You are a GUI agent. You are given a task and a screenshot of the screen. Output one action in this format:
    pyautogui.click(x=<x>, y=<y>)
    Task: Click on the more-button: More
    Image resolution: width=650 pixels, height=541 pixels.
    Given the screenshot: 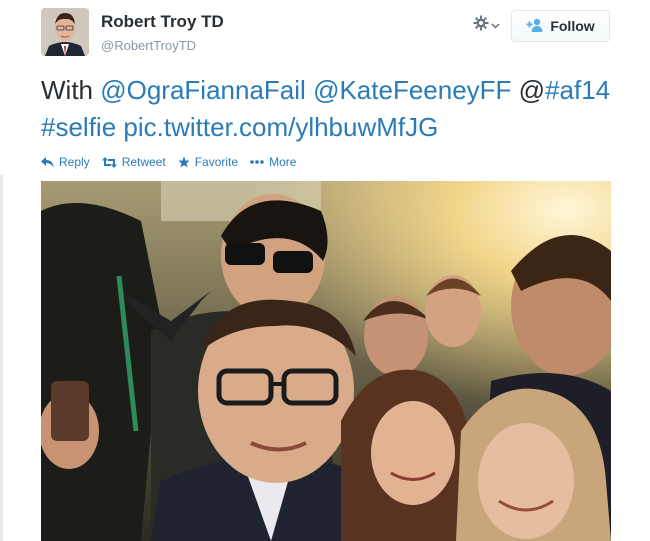 What is the action you would take?
    pyautogui.click(x=273, y=162)
    